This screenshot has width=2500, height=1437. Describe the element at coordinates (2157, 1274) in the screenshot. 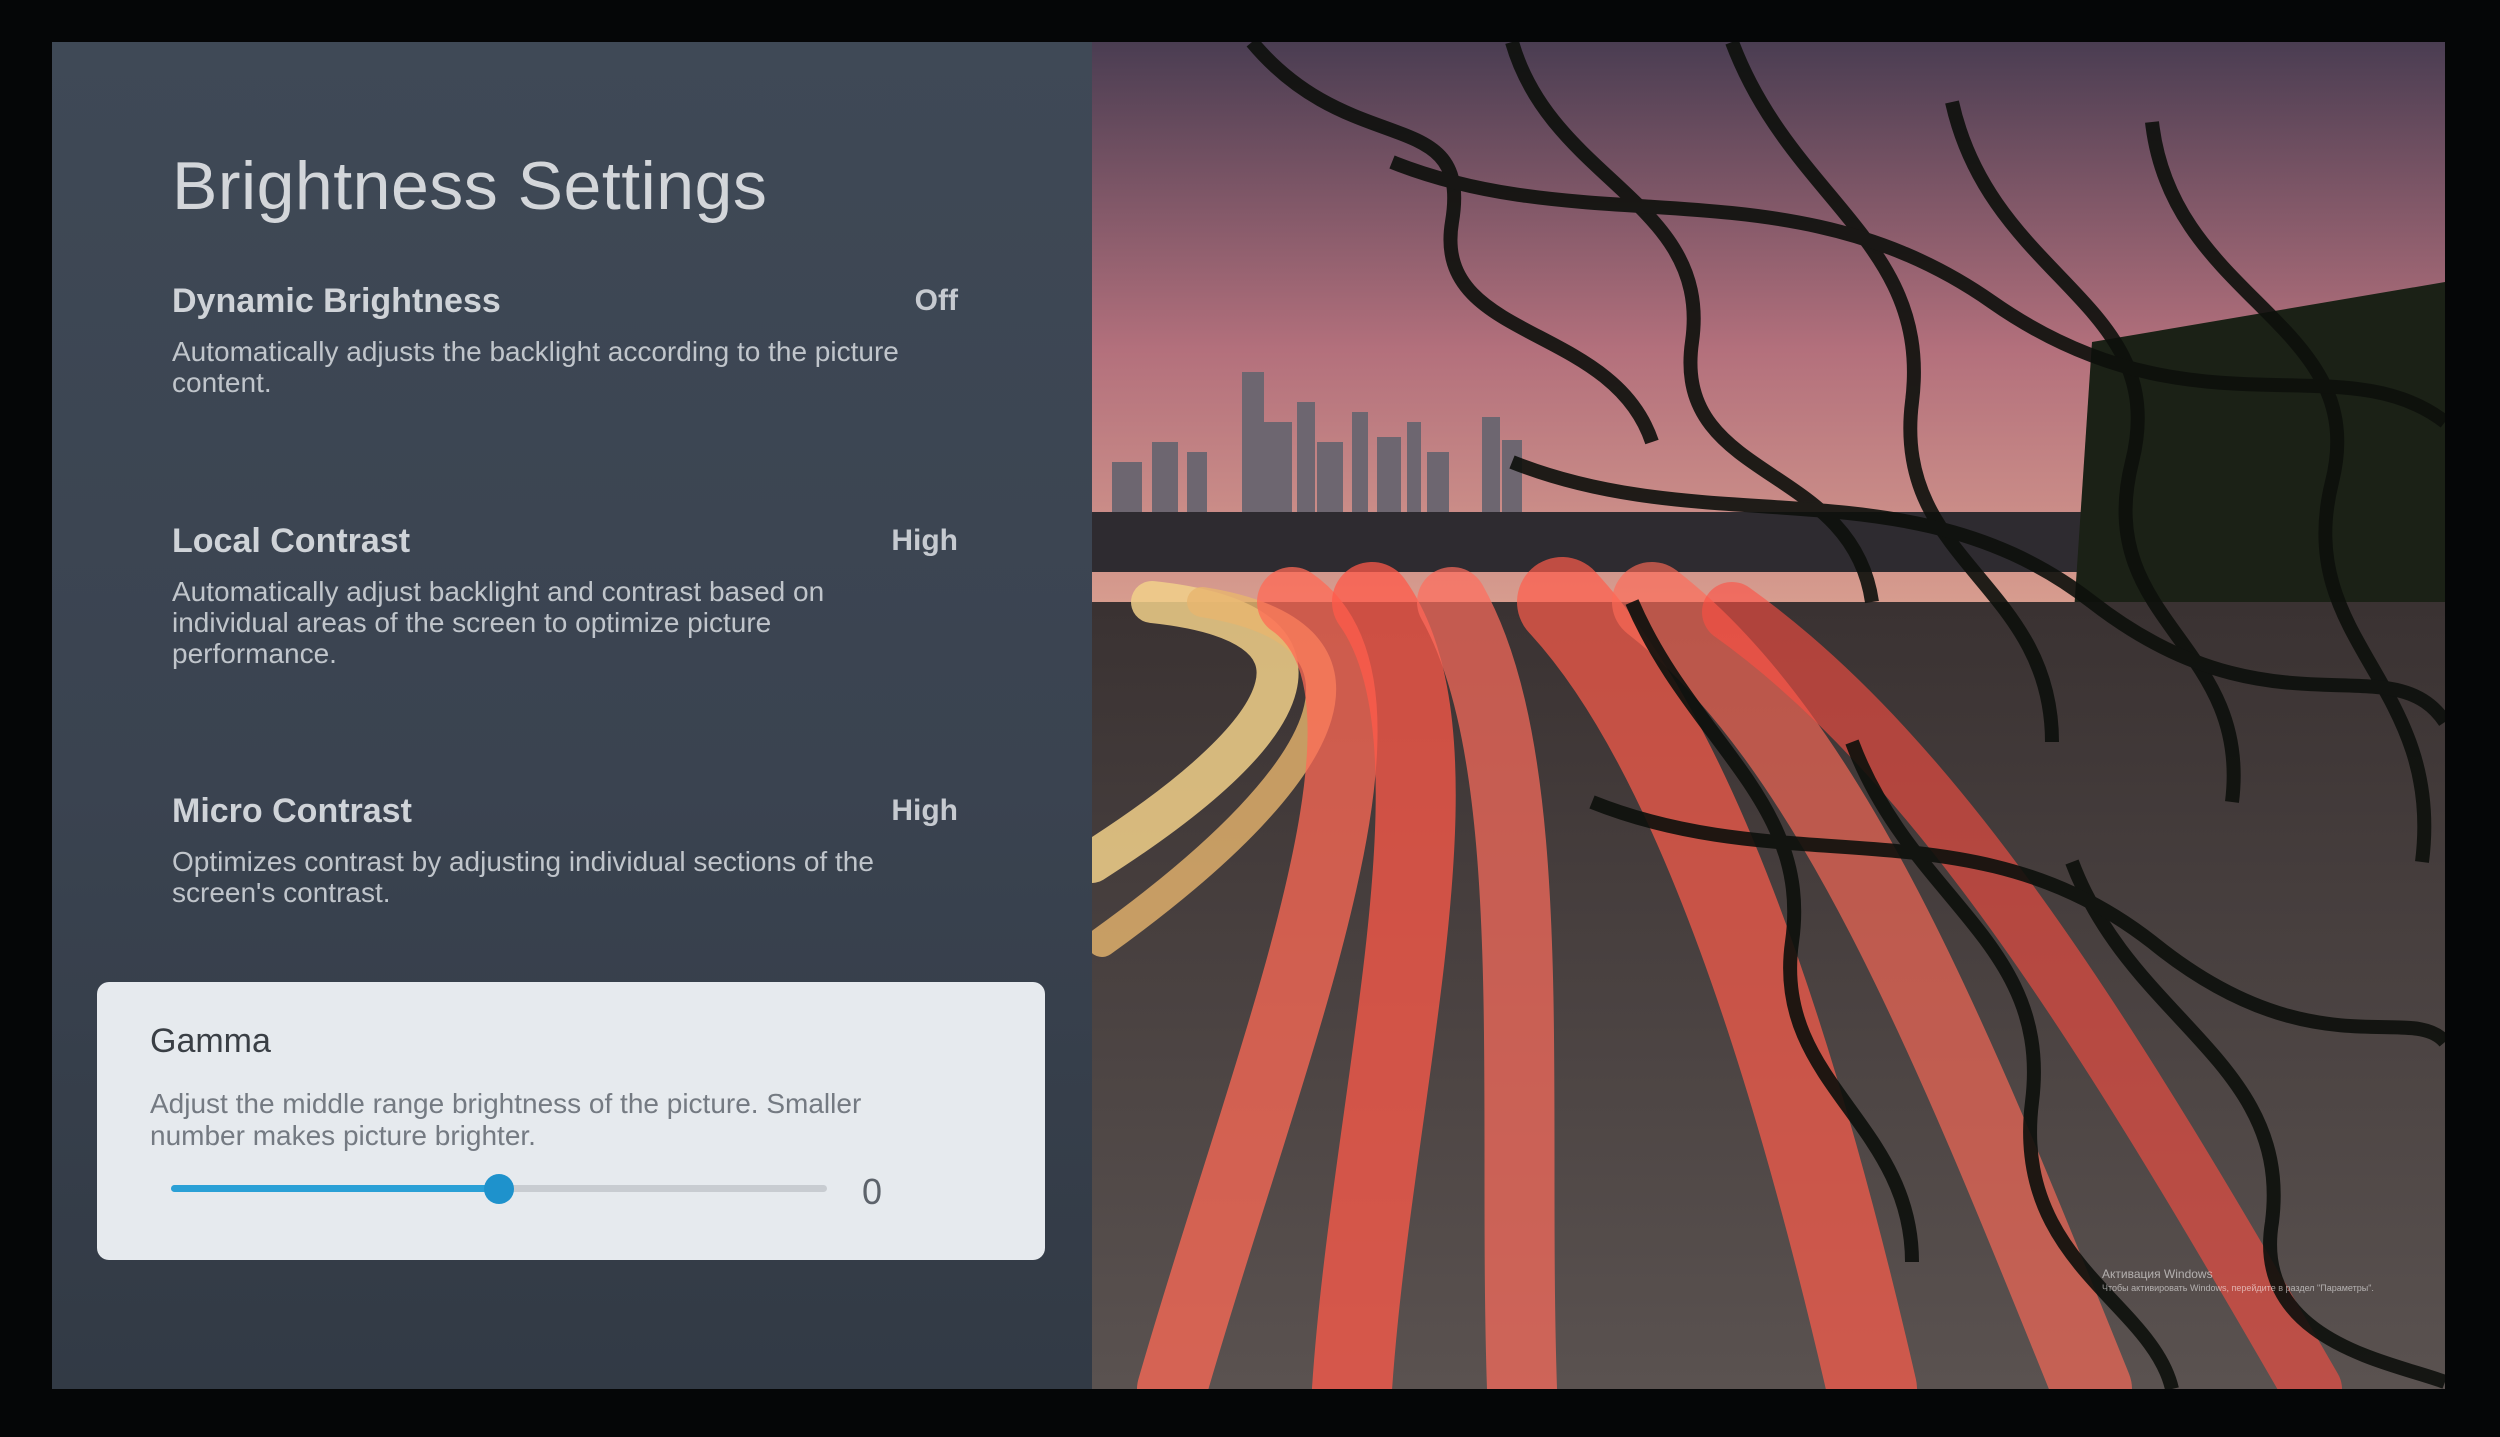

I see `watermark-title: Активация Windows` at that location.